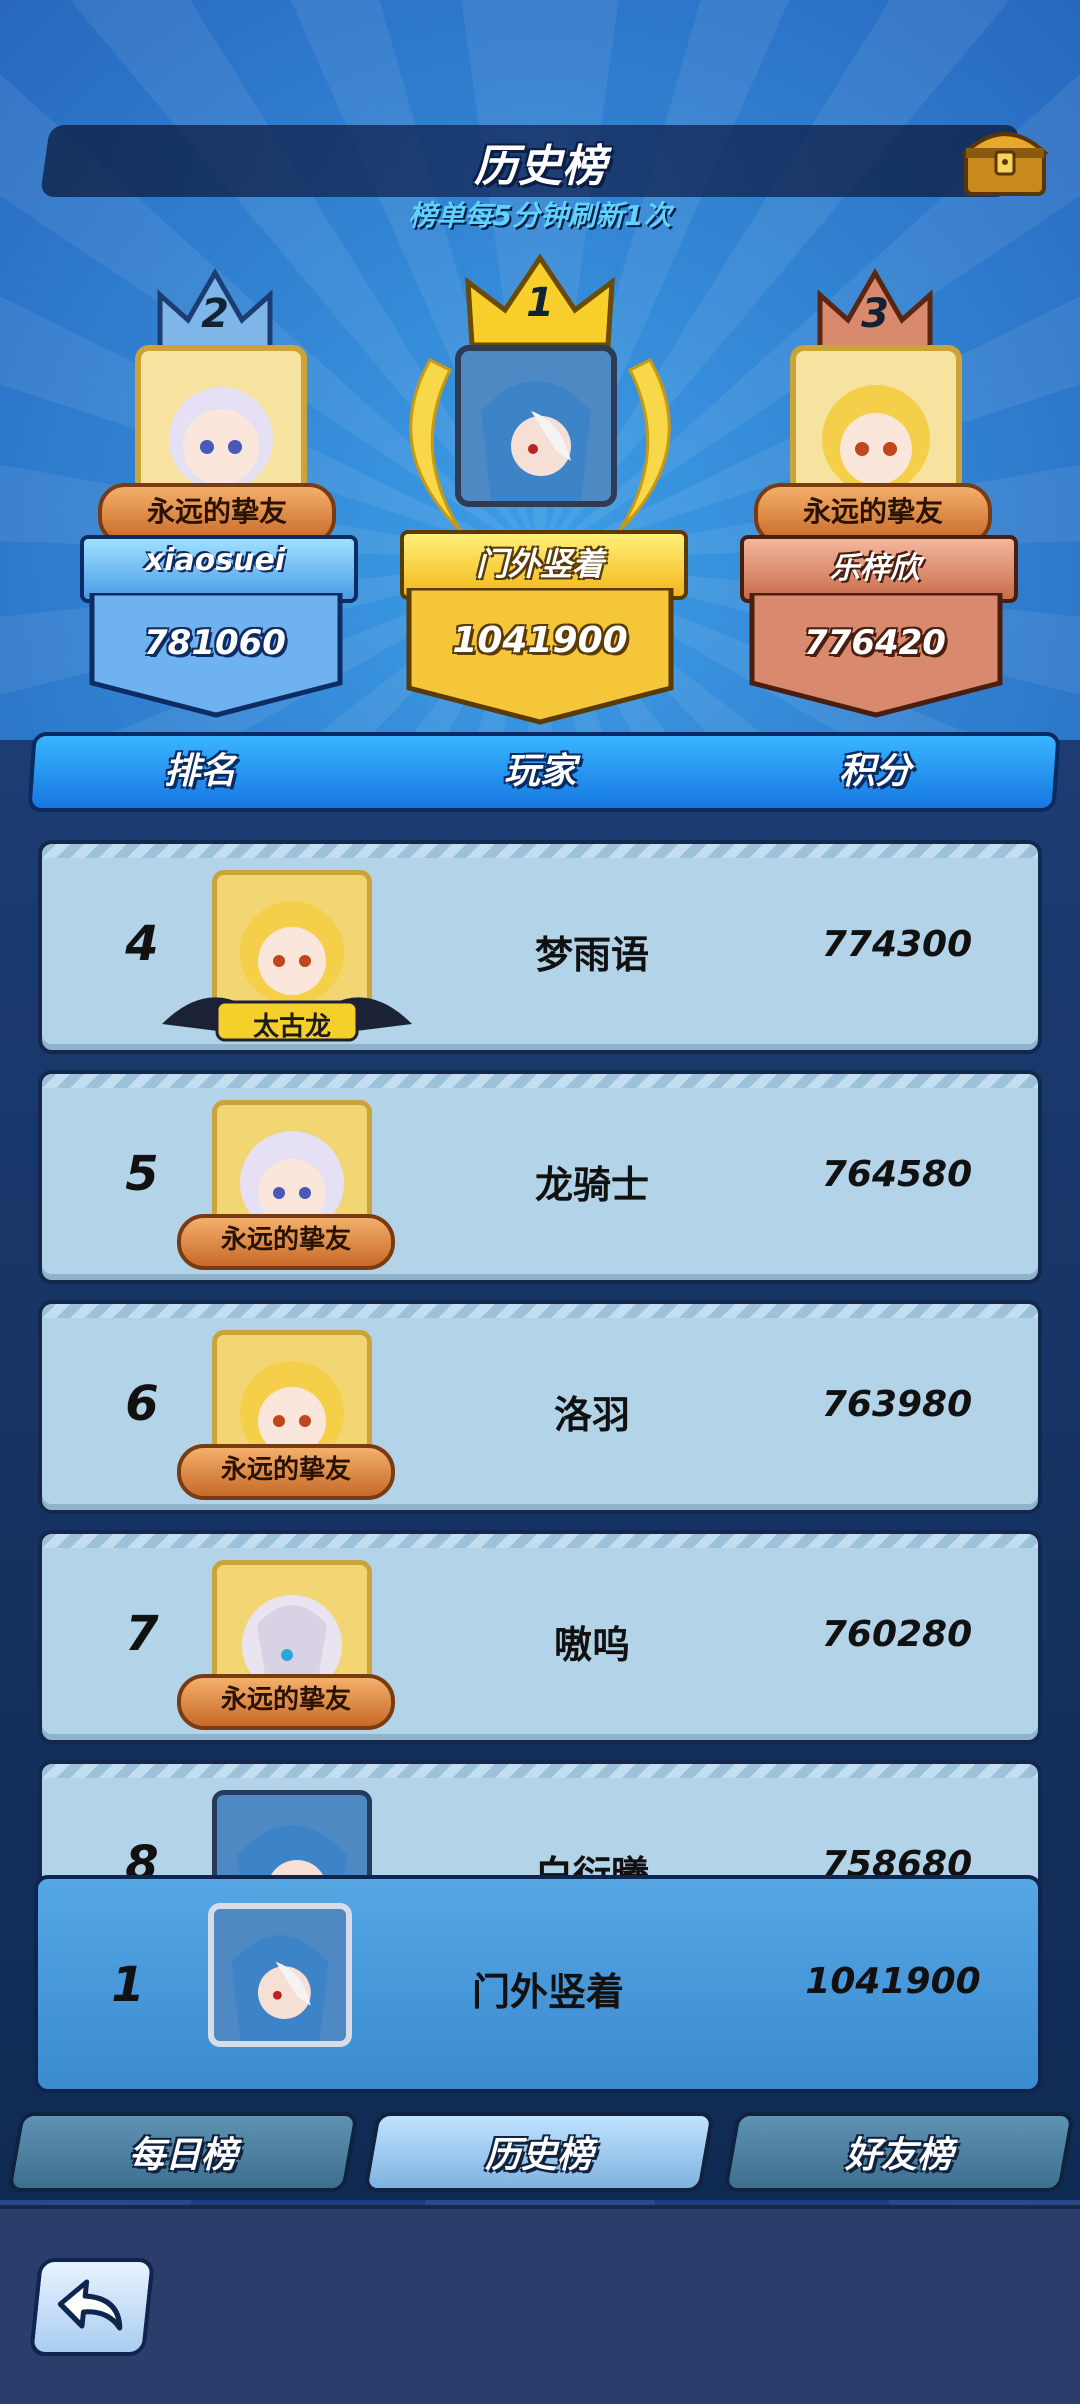 The height and width of the screenshot is (2404, 1080). Describe the element at coordinates (539, 771) in the screenshot. I see `column-player: 玩家` at that location.